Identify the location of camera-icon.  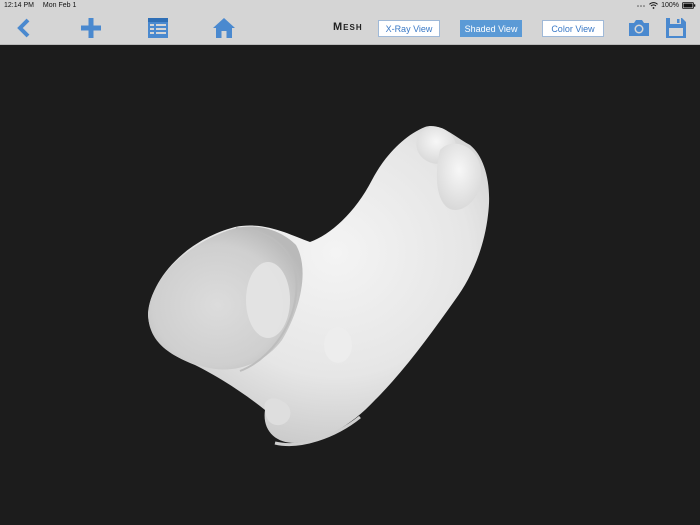
(639, 27).